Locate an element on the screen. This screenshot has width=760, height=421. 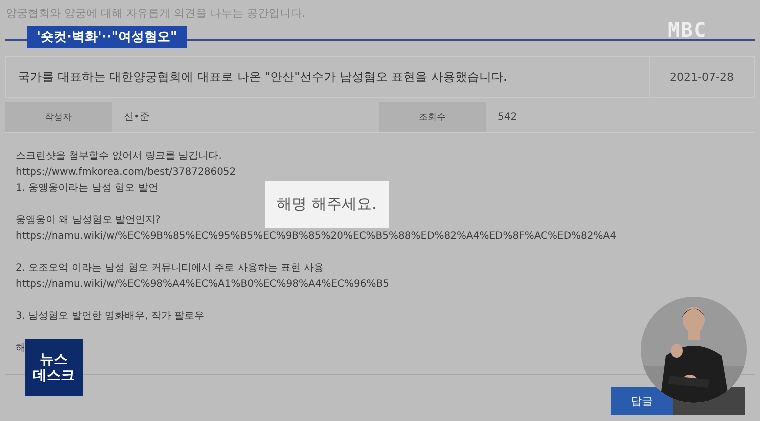
meta-value: 542 is located at coordinates (507, 117).